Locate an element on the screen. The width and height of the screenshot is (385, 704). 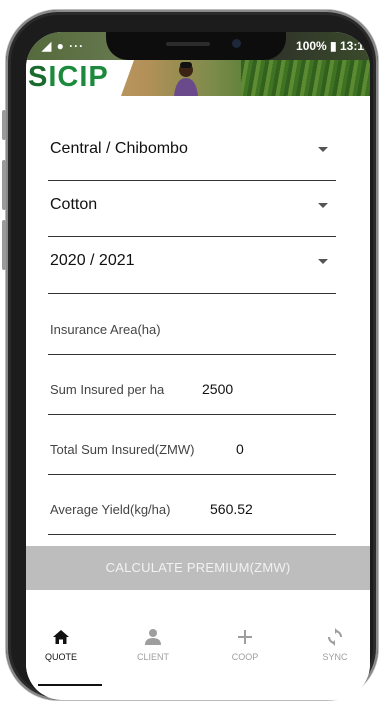
crops-image is located at coordinates (305, 78).